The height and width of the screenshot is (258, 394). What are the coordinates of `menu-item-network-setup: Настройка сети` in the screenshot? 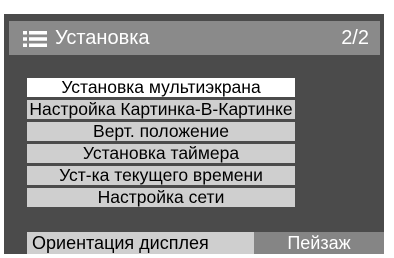 It's located at (161, 197).